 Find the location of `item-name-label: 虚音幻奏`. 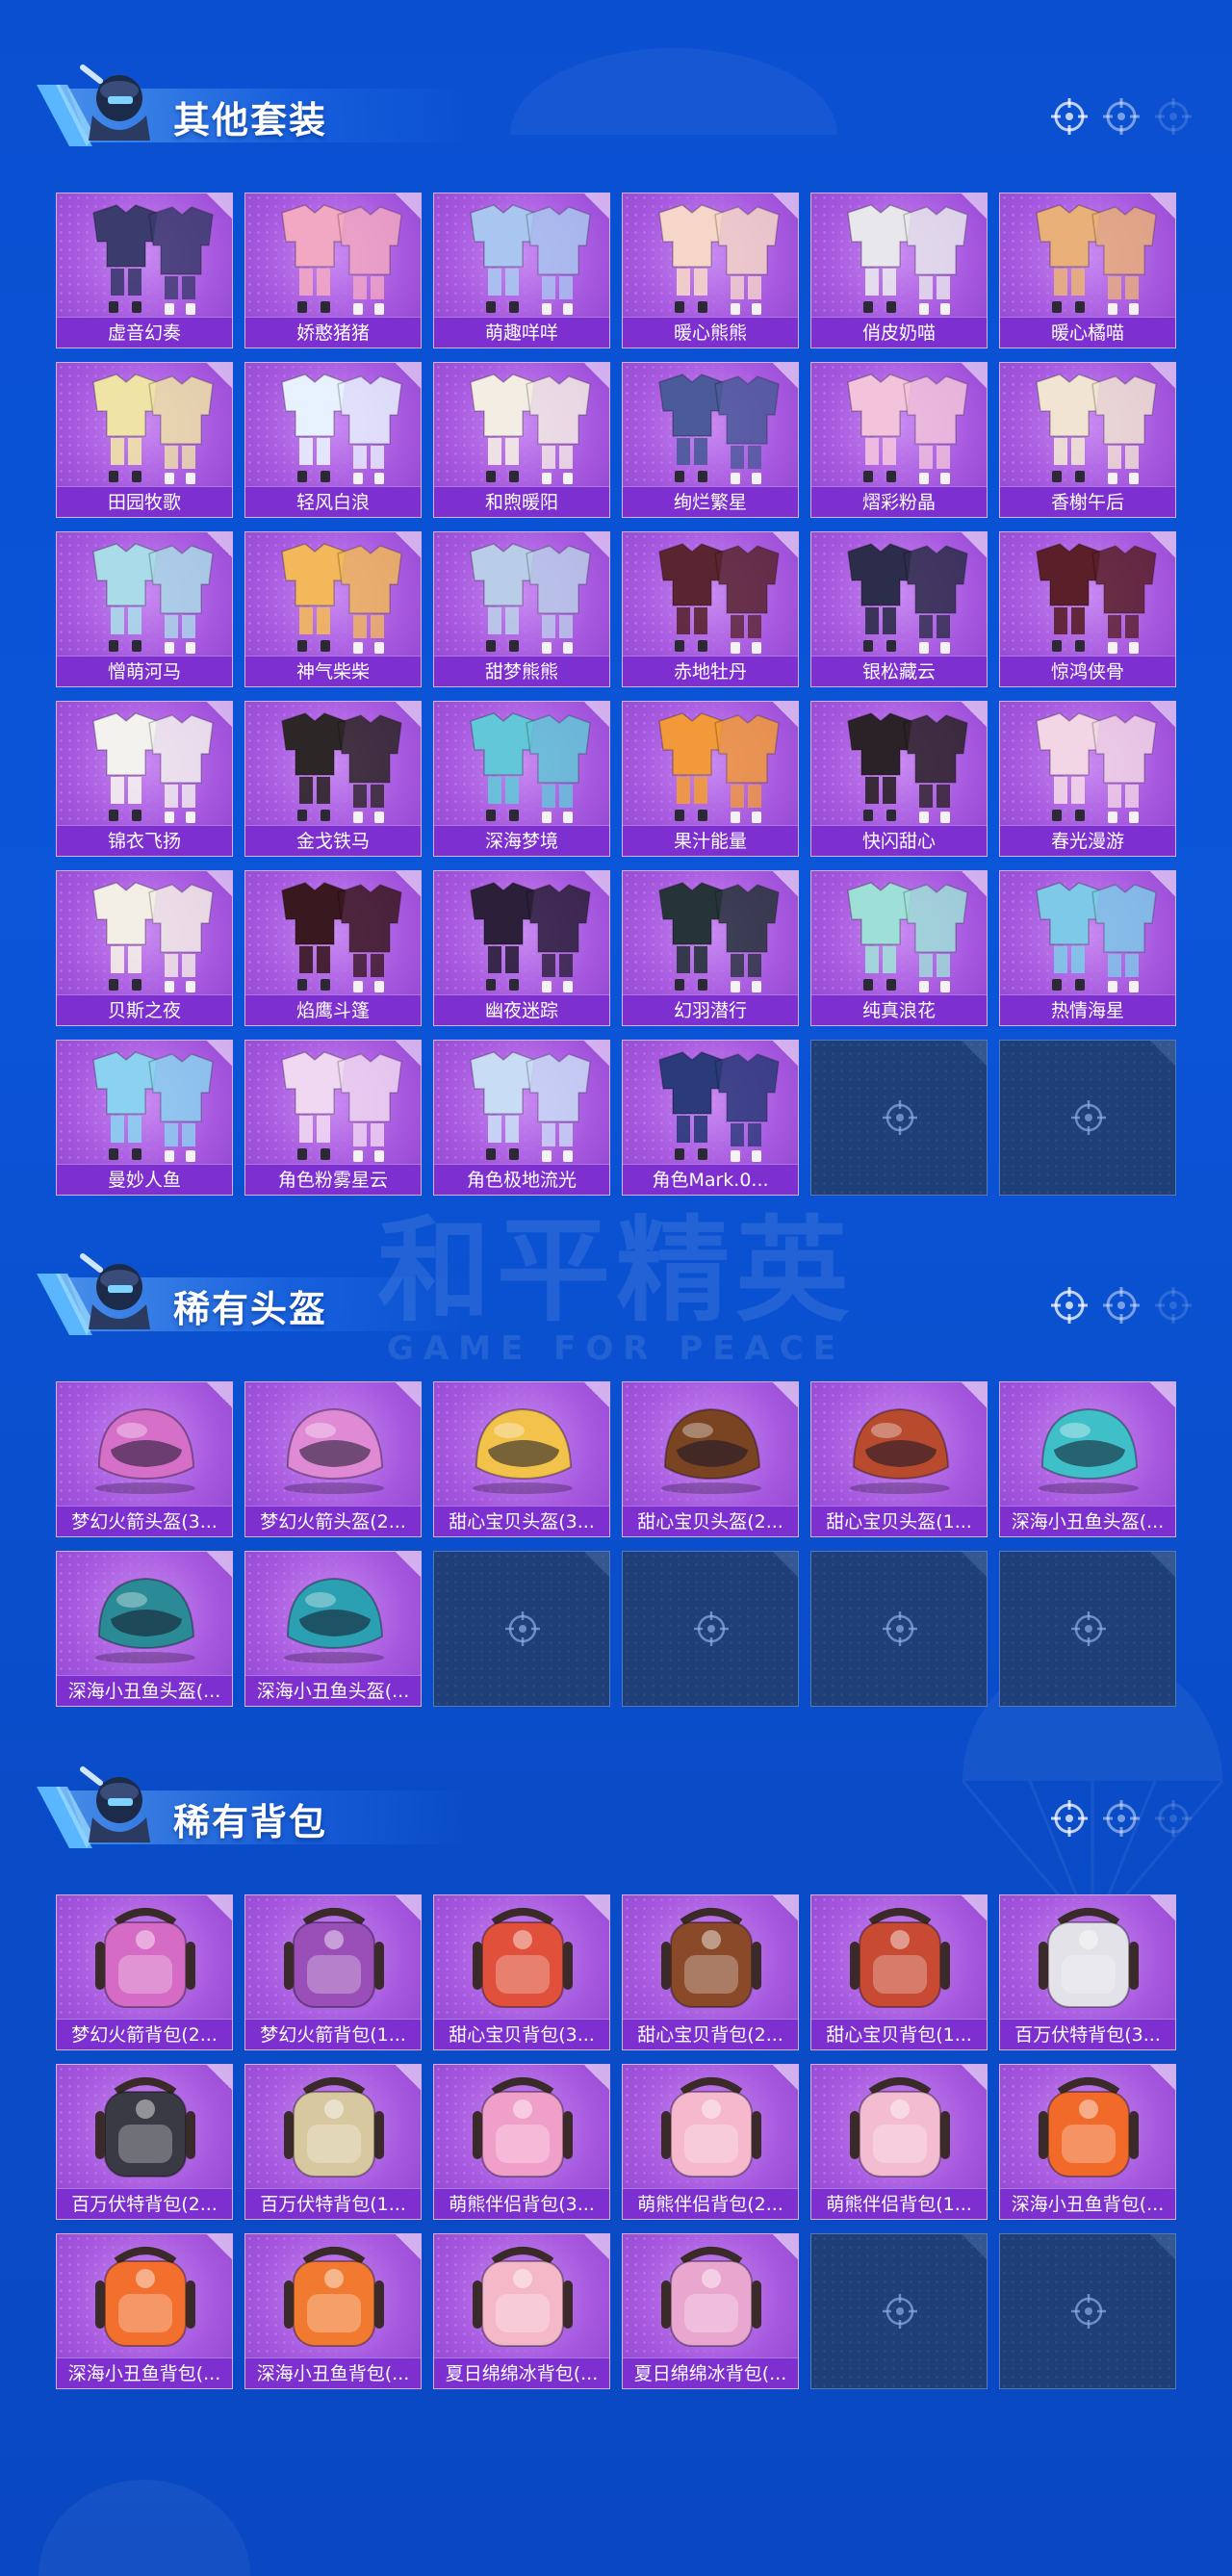

item-name-label: 虚音幻奏 is located at coordinates (144, 332).